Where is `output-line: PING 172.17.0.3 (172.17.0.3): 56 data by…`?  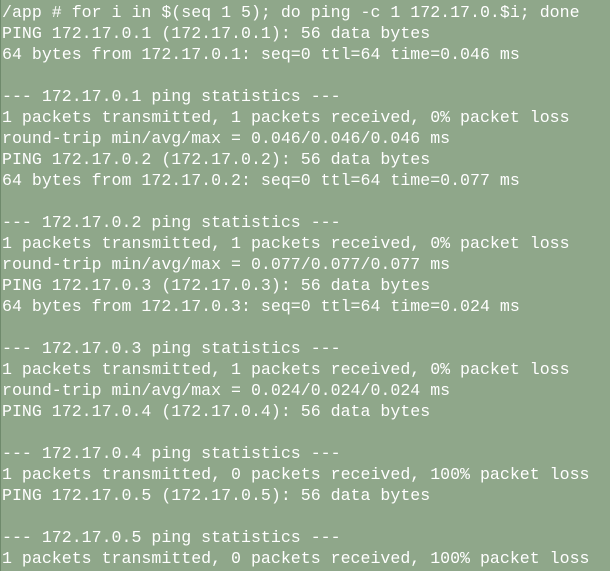 output-line: PING 172.17.0.3 (172.17.0.3): 56 data by… is located at coordinates (216, 285).